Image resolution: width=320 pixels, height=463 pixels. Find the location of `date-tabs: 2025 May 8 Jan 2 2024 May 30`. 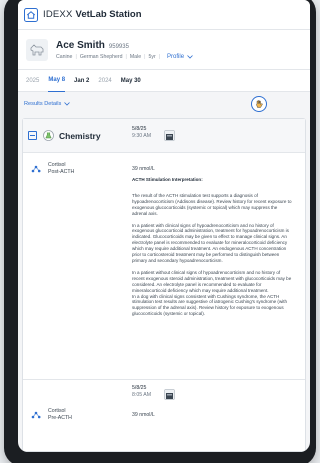

date-tabs: 2025 May 8 Jan 2 2024 May 30 is located at coordinates (164, 81).